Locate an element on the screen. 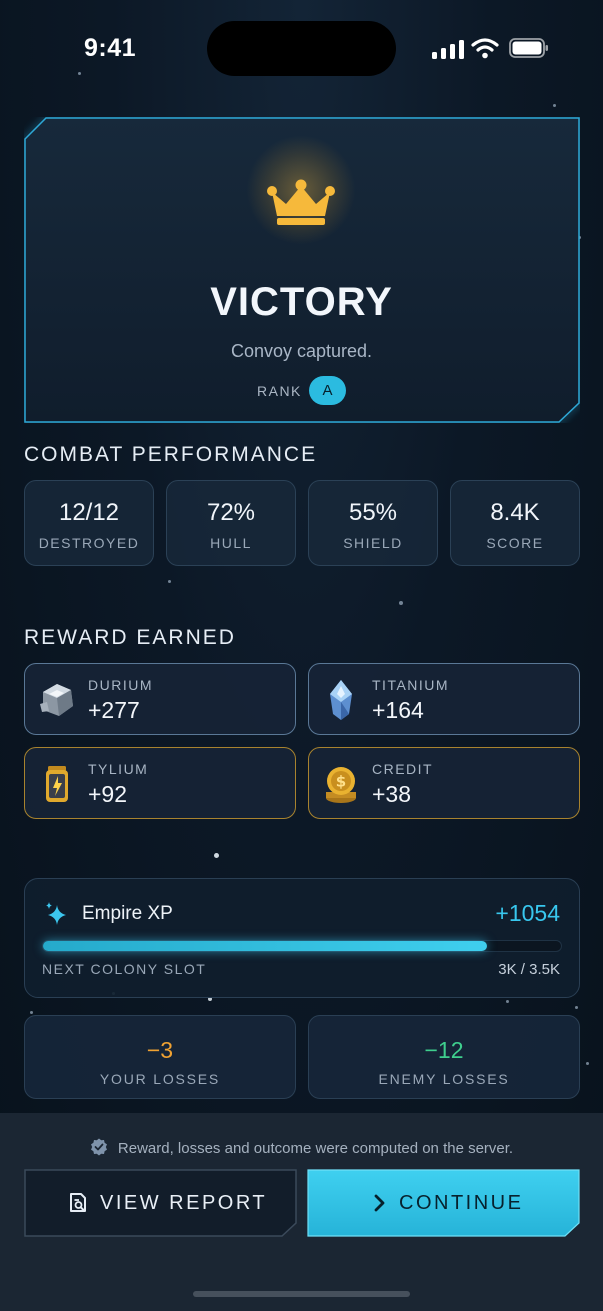 The width and height of the screenshot is (603, 1311). status-bar: 9:41 is located at coordinates (301, 48).